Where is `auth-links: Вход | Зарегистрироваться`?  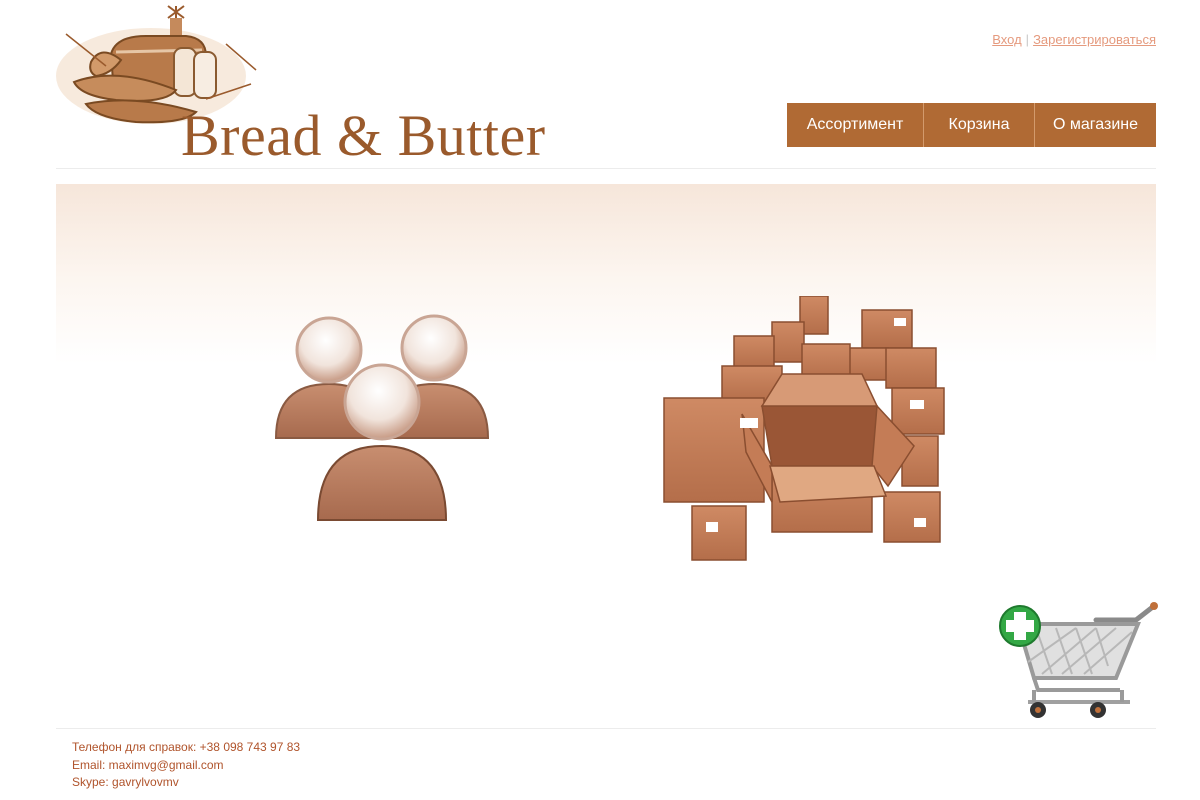
auth-links: Вход | Зарегистрироваться is located at coordinates (1074, 39).